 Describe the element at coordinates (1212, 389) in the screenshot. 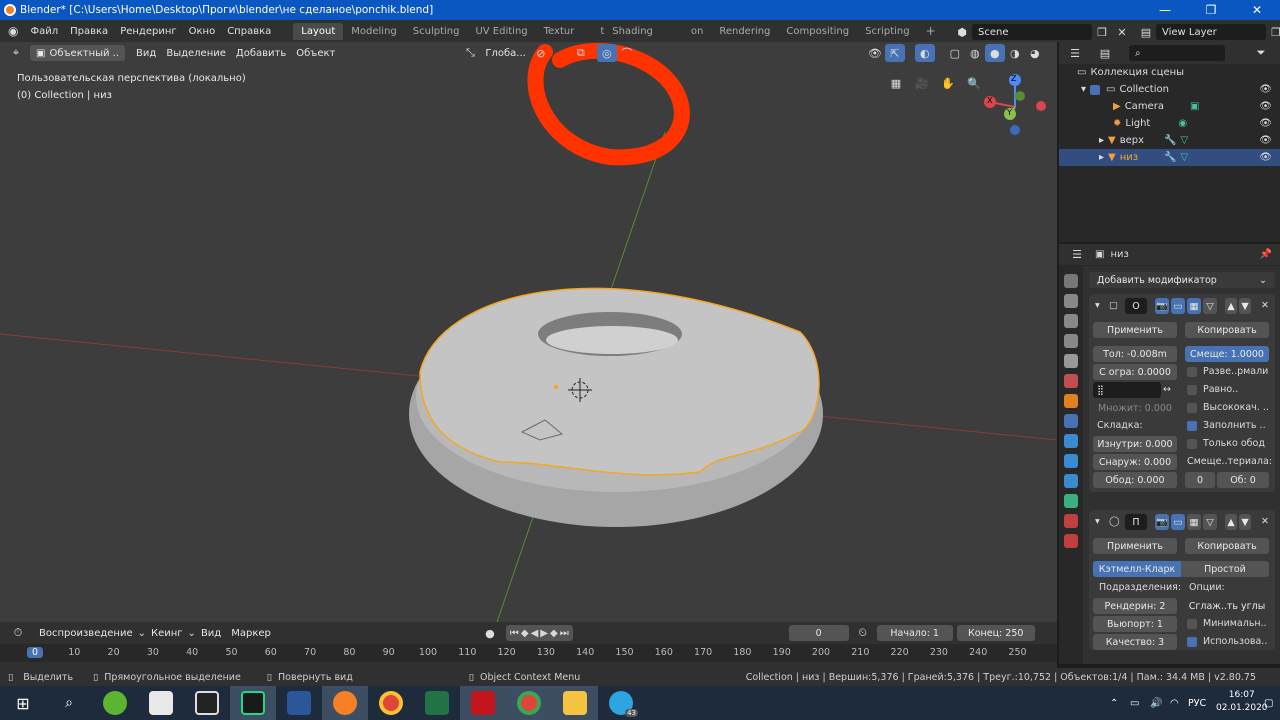

I see `even-thickness-checkbox: Равно..` at that location.